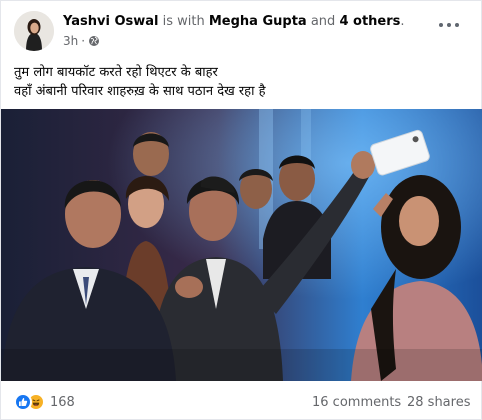 This screenshot has width=482, height=420. I want to click on post-meta: 3h ·, so click(81, 41).